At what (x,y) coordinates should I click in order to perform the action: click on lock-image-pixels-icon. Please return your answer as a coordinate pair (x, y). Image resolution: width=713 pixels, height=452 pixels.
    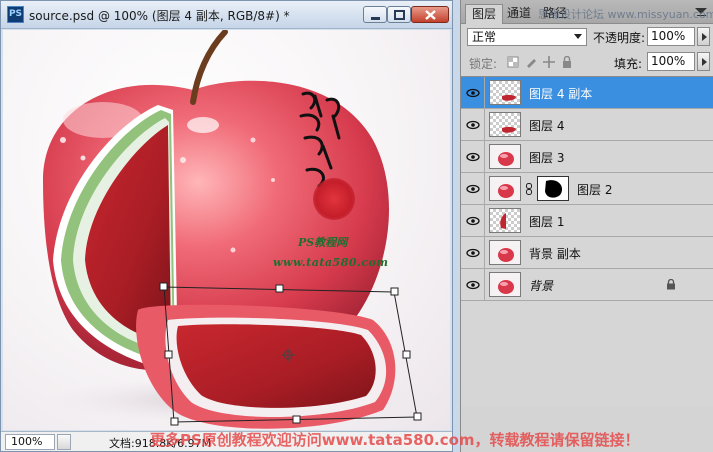
    Looking at the image, I should click on (531, 62).